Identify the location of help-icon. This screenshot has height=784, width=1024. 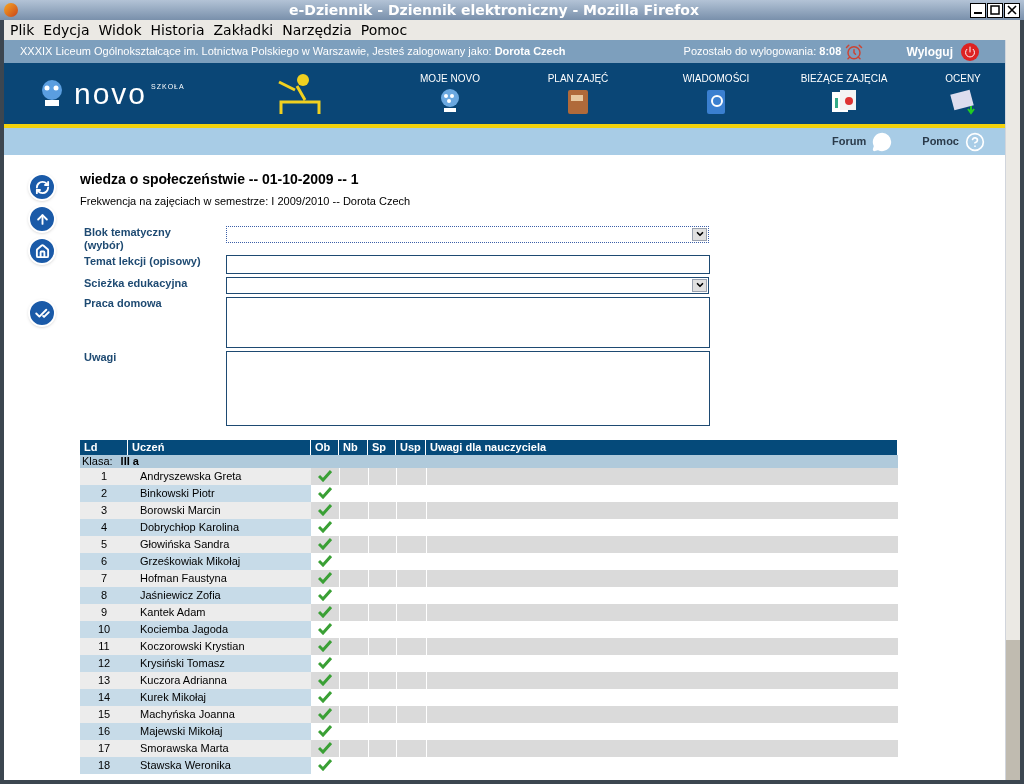
(975, 141).